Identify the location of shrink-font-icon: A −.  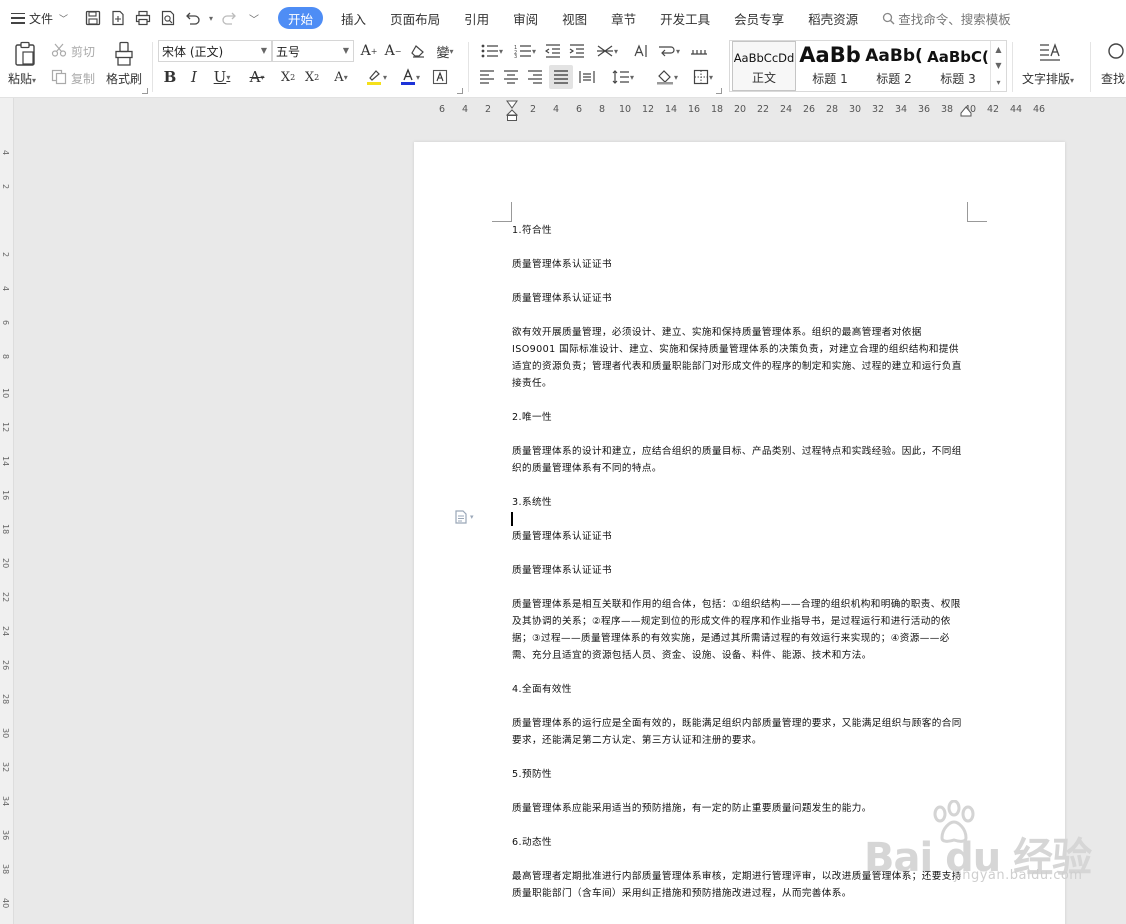
(393, 51).